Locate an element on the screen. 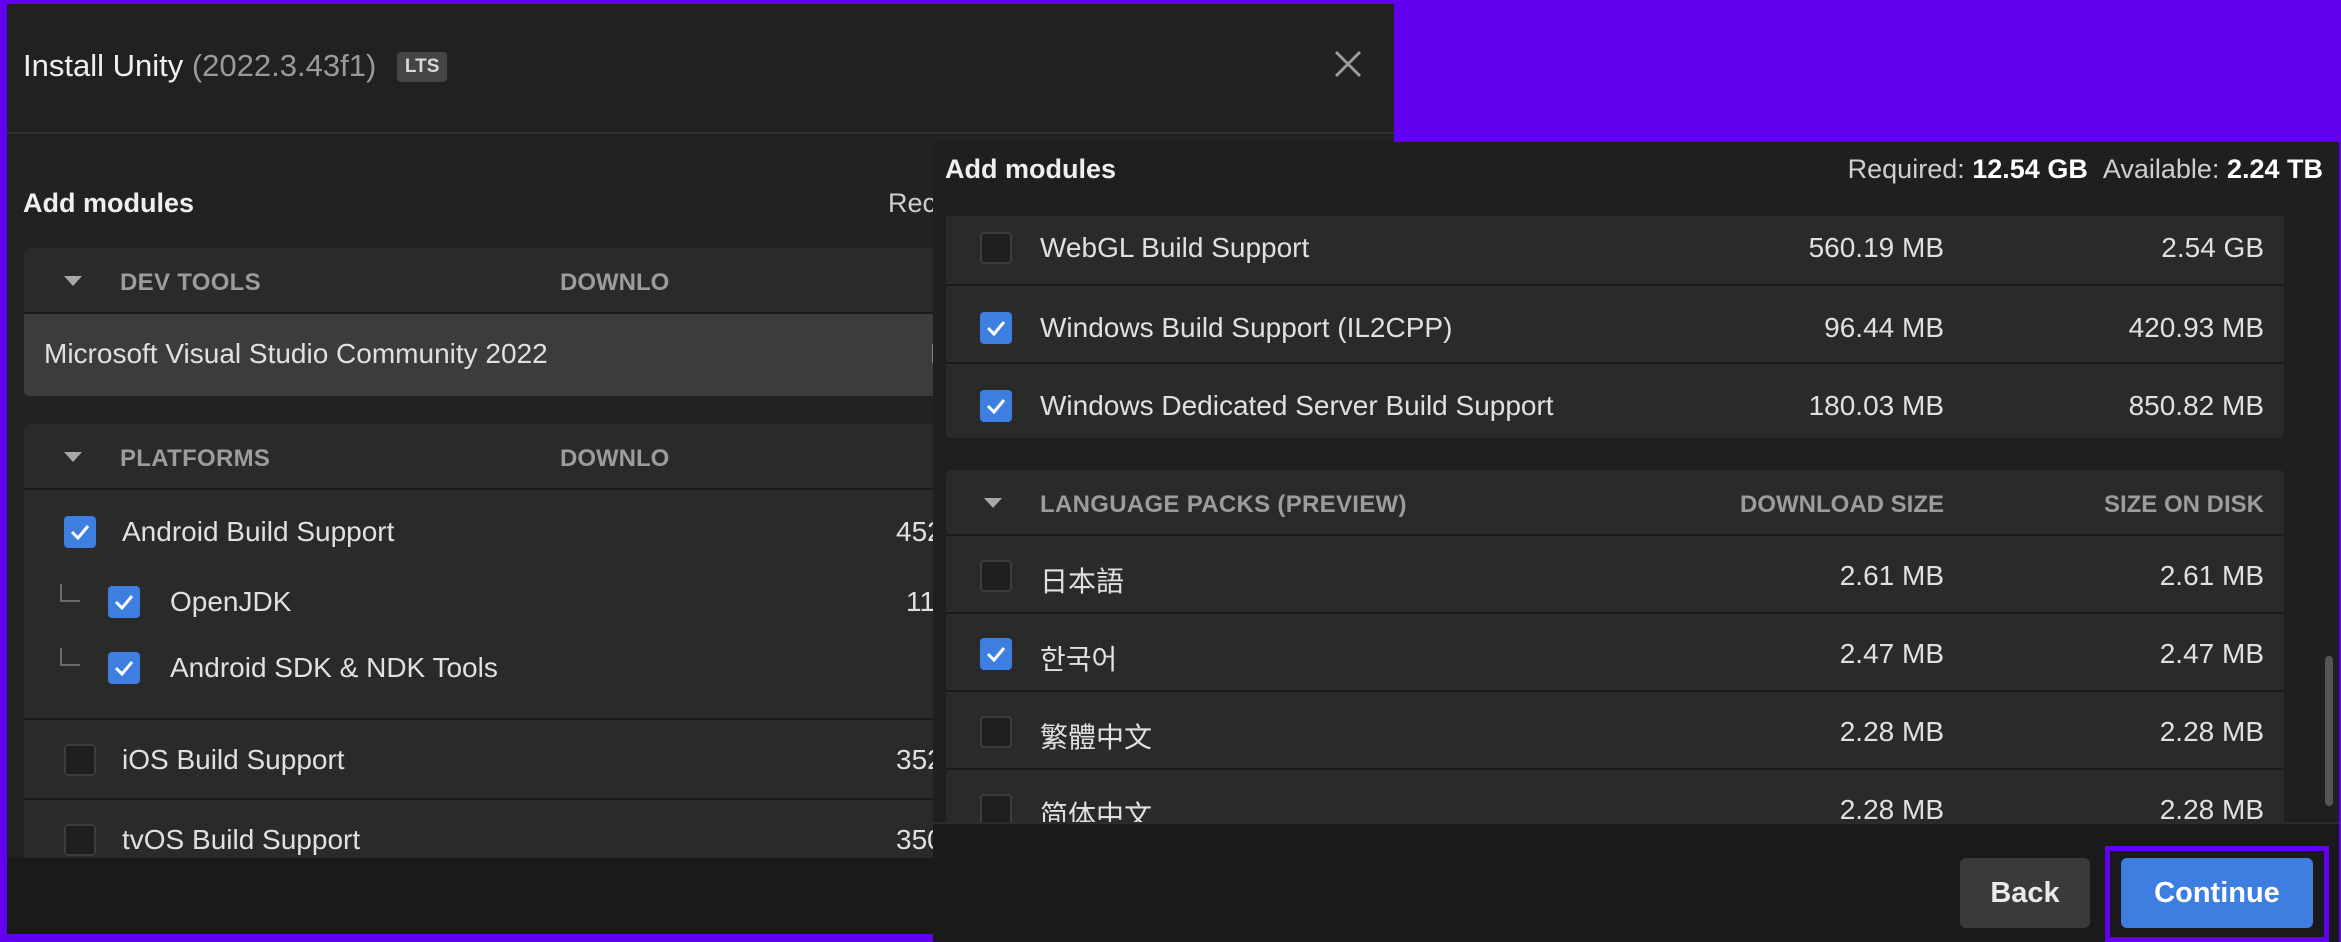 The height and width of the screenshot is (942, 2341). group-name: LANGUAGE PACKS (PREVIEW) is located at coordinates (1223, 504).